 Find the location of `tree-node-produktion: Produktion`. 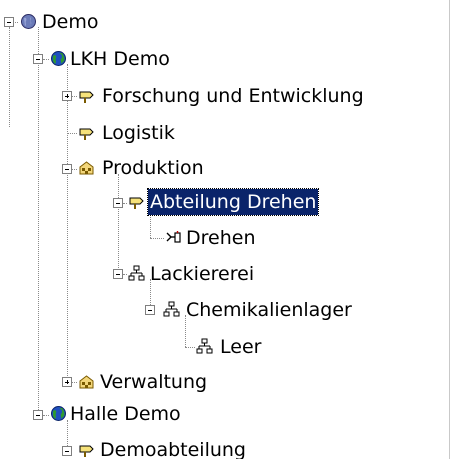

tree-node-produktion: Produktion is located at coordinates (153, 168).